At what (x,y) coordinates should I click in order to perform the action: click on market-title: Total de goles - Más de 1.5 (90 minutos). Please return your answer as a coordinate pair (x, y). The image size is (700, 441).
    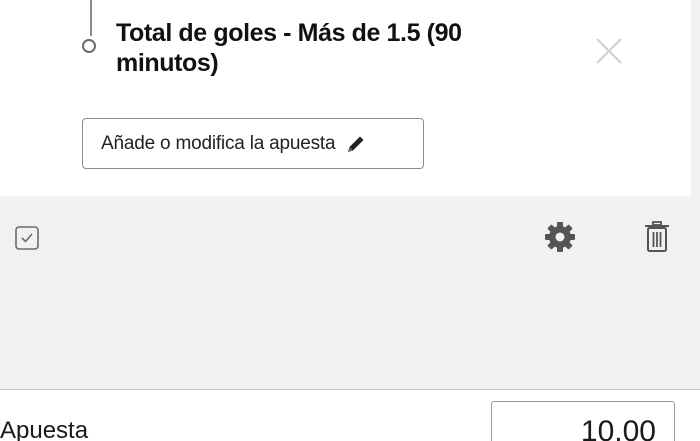
    Looking at the image, I should click on (289, 48).